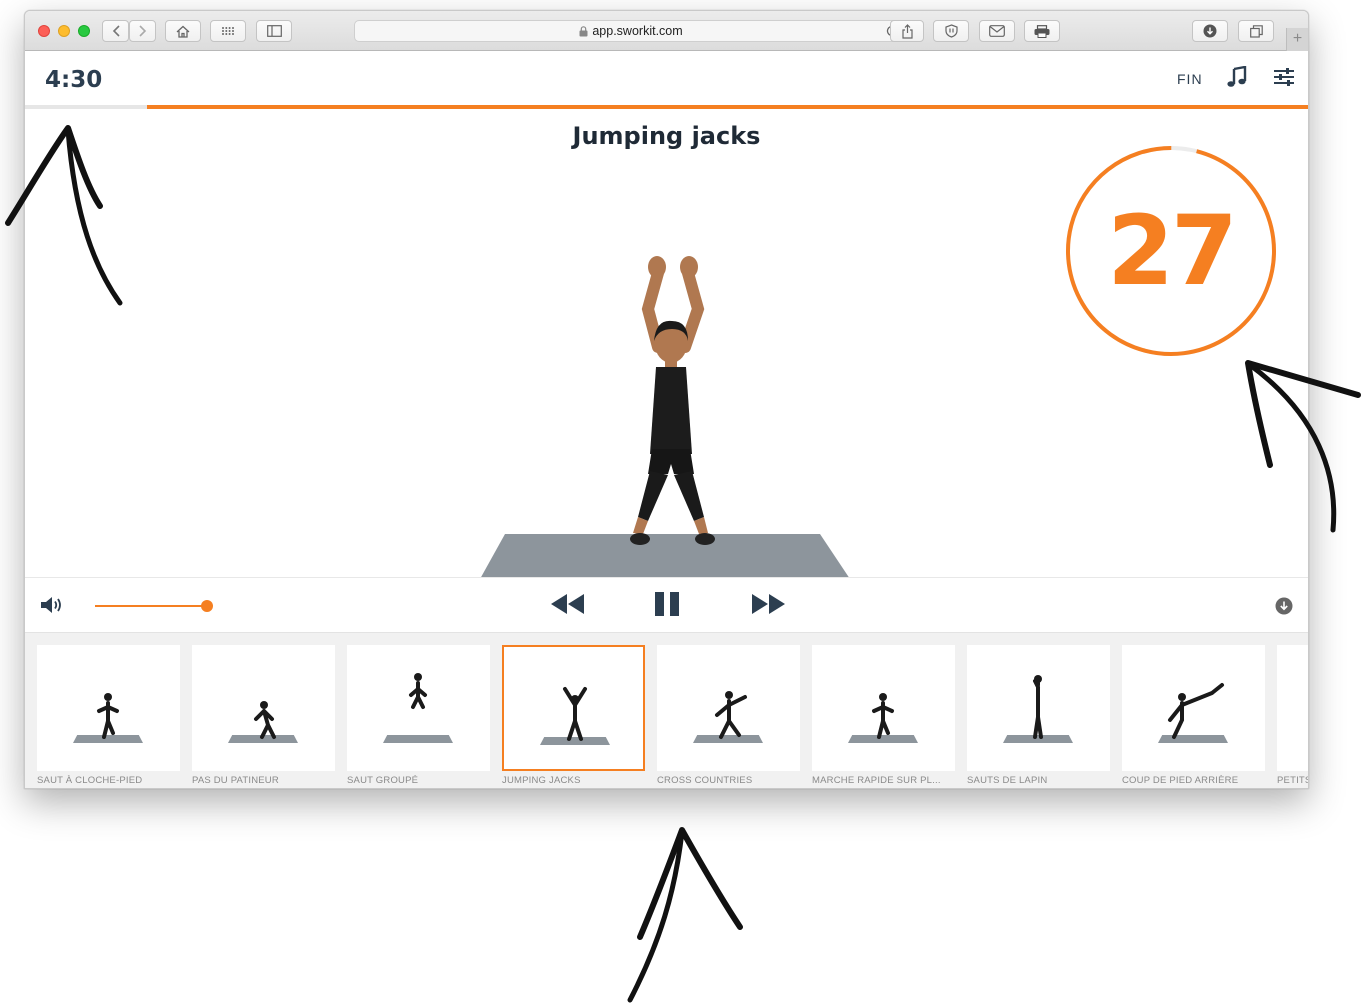 This screenshot has height=1003, width=1363. I want to click on print-button, so click(1042, 31).